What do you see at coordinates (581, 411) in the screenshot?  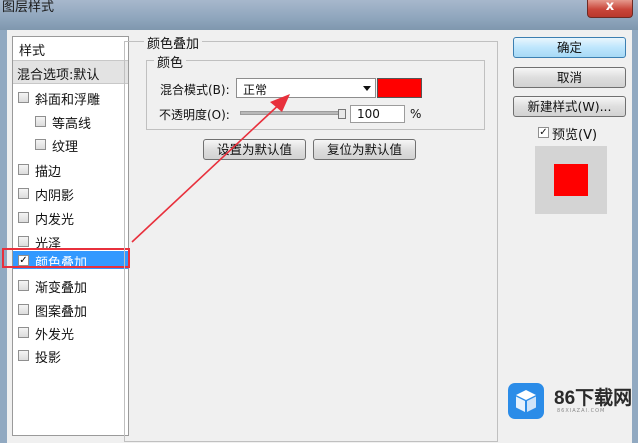 I see `watermark-domain: 86XIAZAI.COM` at bounding box center [581, 411].